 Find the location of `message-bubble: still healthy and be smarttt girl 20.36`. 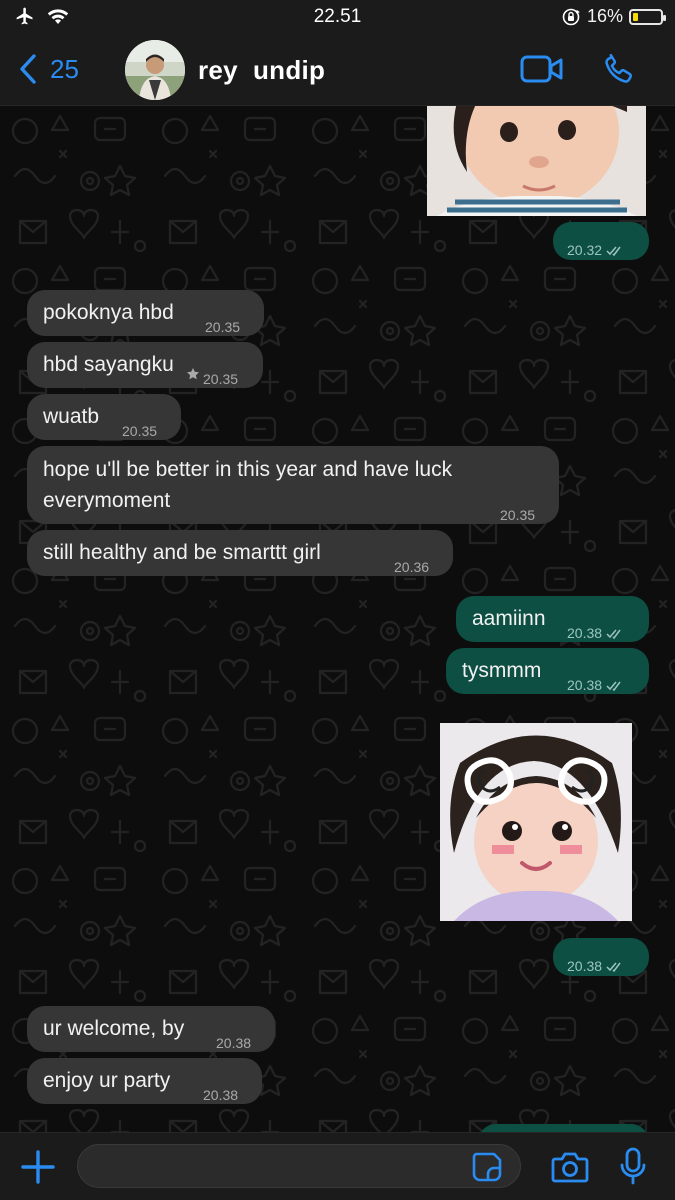

message-bubble: still healthy and be smarttt girl 20.36 is located at coordinates (240, 553).